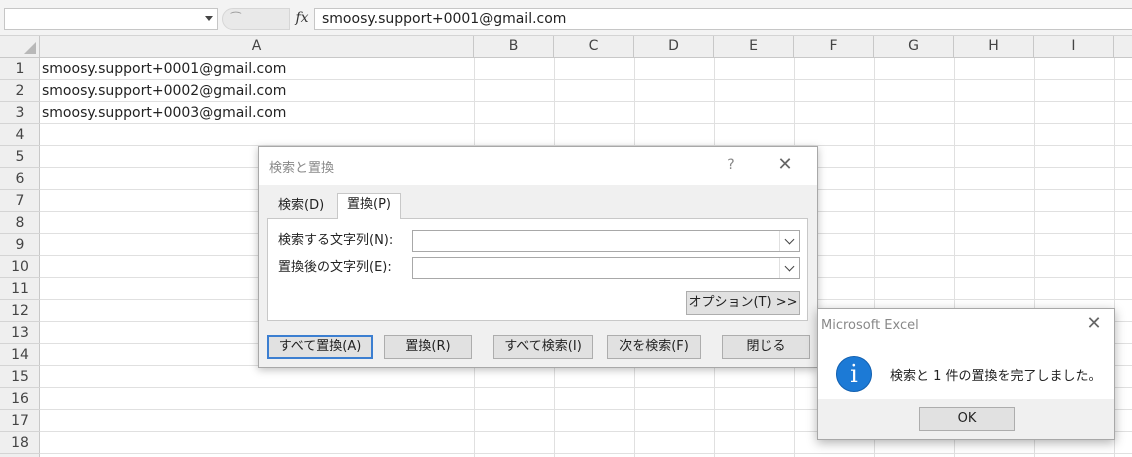 The image size is (1132, 457). I want to click on row-header-18: 18, so click(20, 443).